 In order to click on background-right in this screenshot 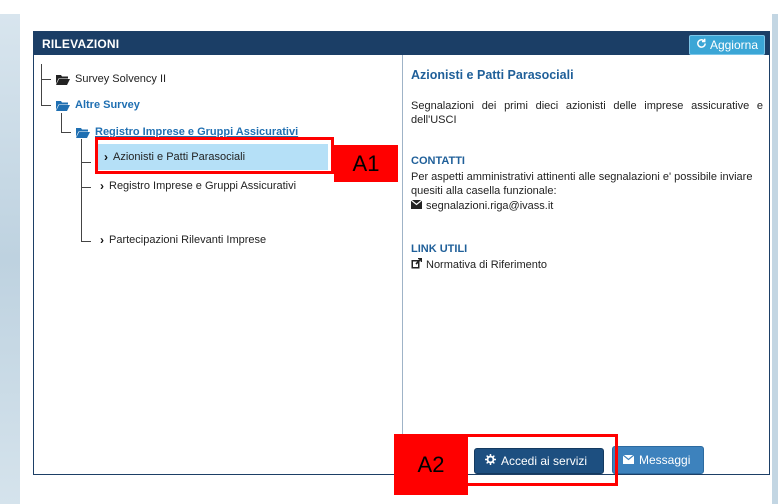, I will do `click(775, 259)`.